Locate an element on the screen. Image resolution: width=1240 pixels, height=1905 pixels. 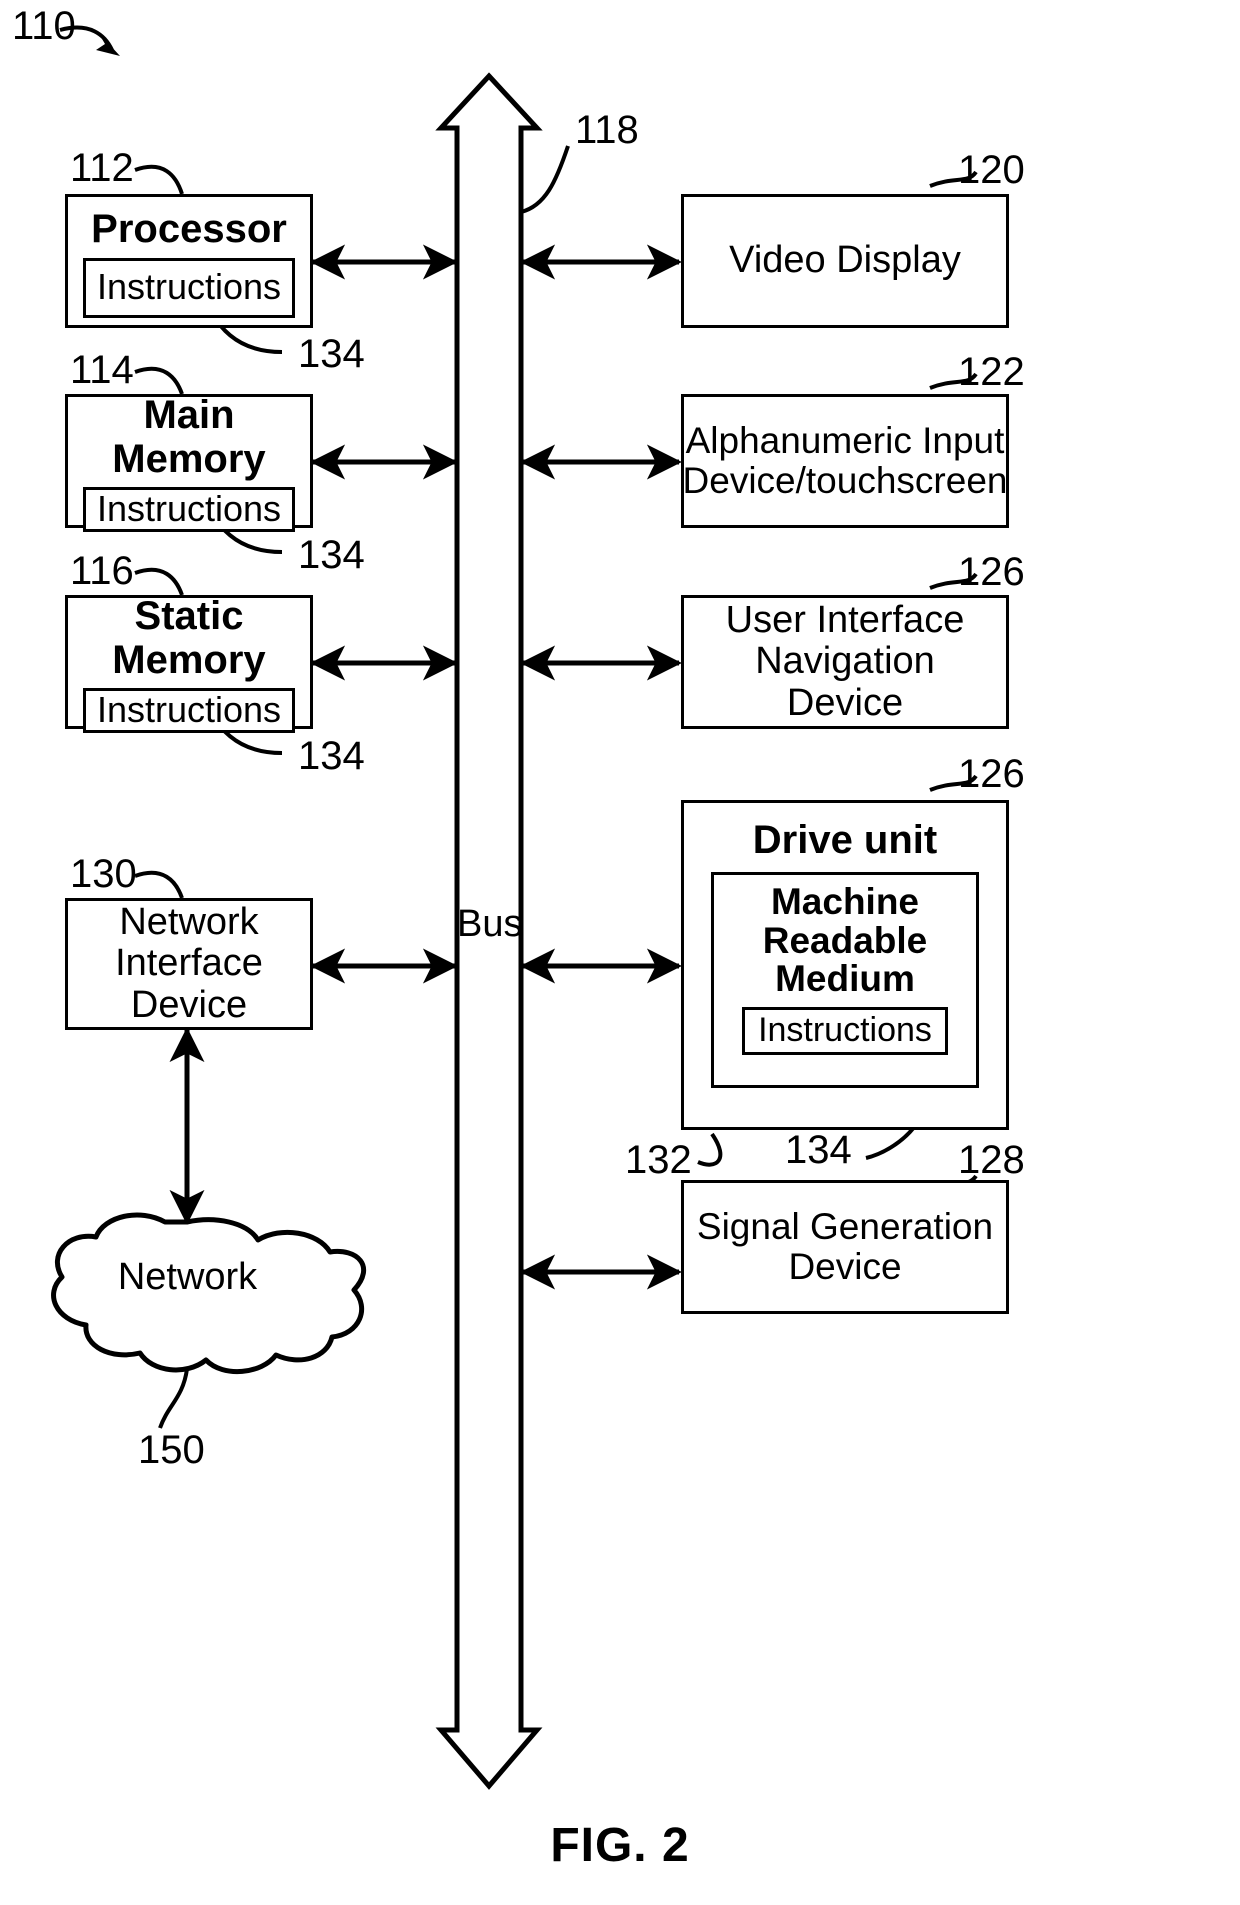
main-memory-box: Main Memory Instructions is located at coordinates (189, 462).